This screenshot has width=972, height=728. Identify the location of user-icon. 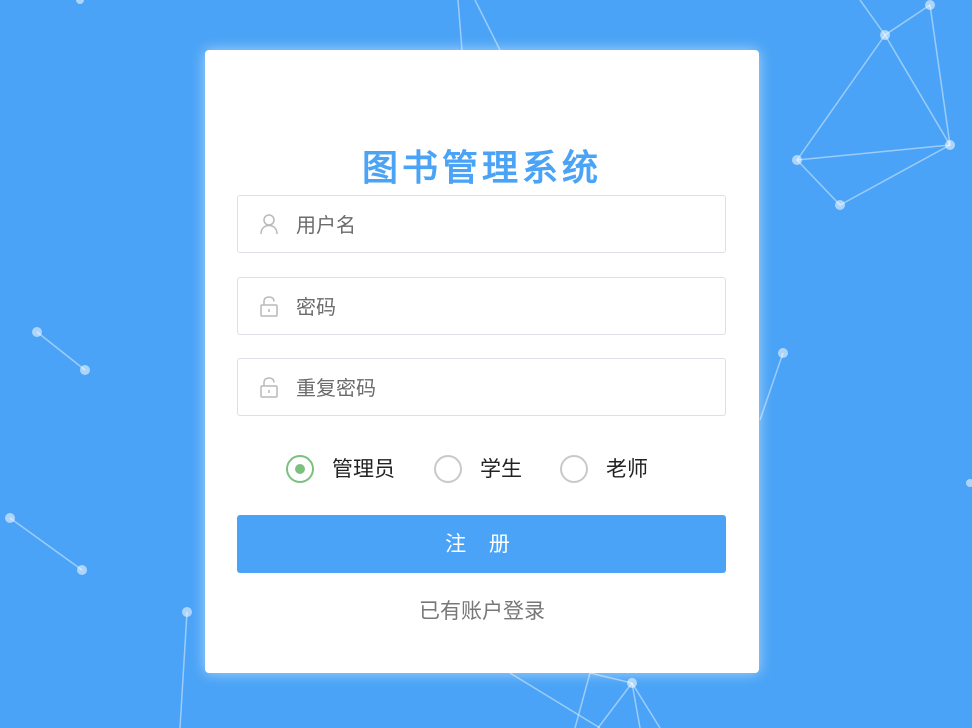
(269, 224).